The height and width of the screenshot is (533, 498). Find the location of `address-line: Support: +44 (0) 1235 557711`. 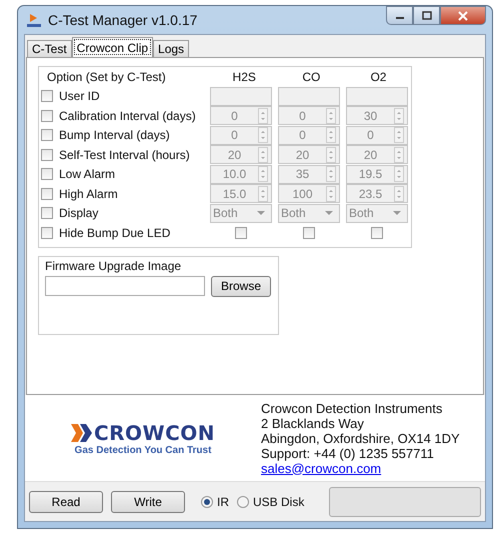

address-line: Support: +44 (0) 1235 557711 is located at coordinates (348, 453).